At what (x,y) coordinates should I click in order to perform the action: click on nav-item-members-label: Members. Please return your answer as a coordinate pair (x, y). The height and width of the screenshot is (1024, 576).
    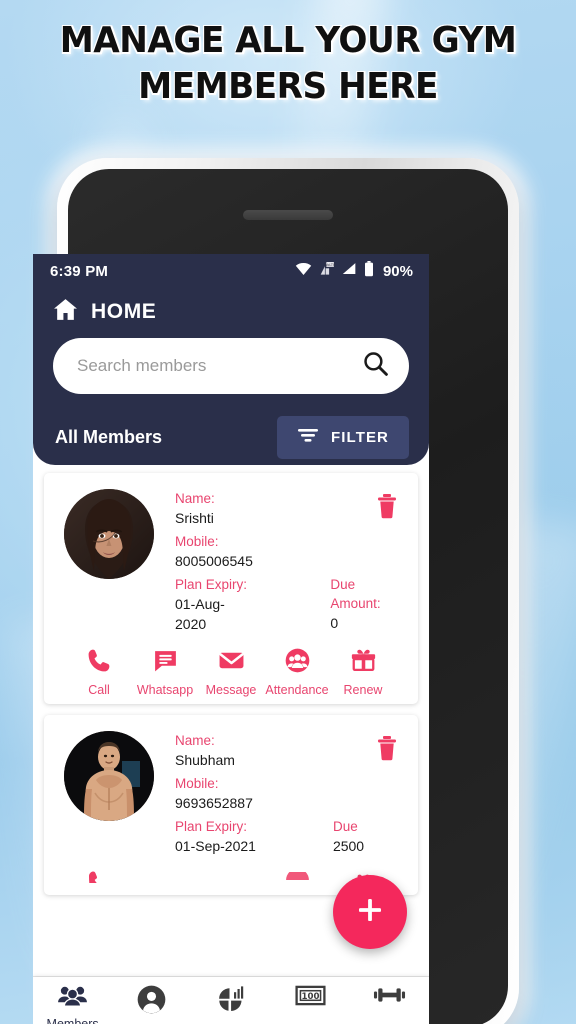
    Looking at the image, I should click on (72, 1020).